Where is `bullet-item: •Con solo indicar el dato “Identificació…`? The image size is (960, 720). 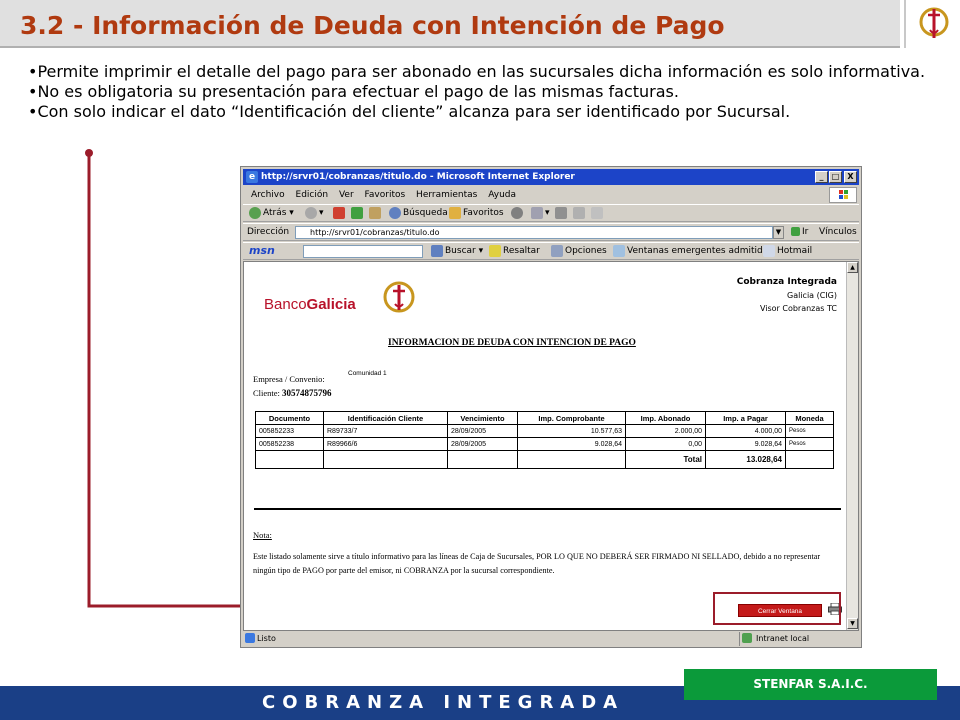
bullet-item: •Con solo indicar el dato “Identificació… is located at coordinates (409, 111).